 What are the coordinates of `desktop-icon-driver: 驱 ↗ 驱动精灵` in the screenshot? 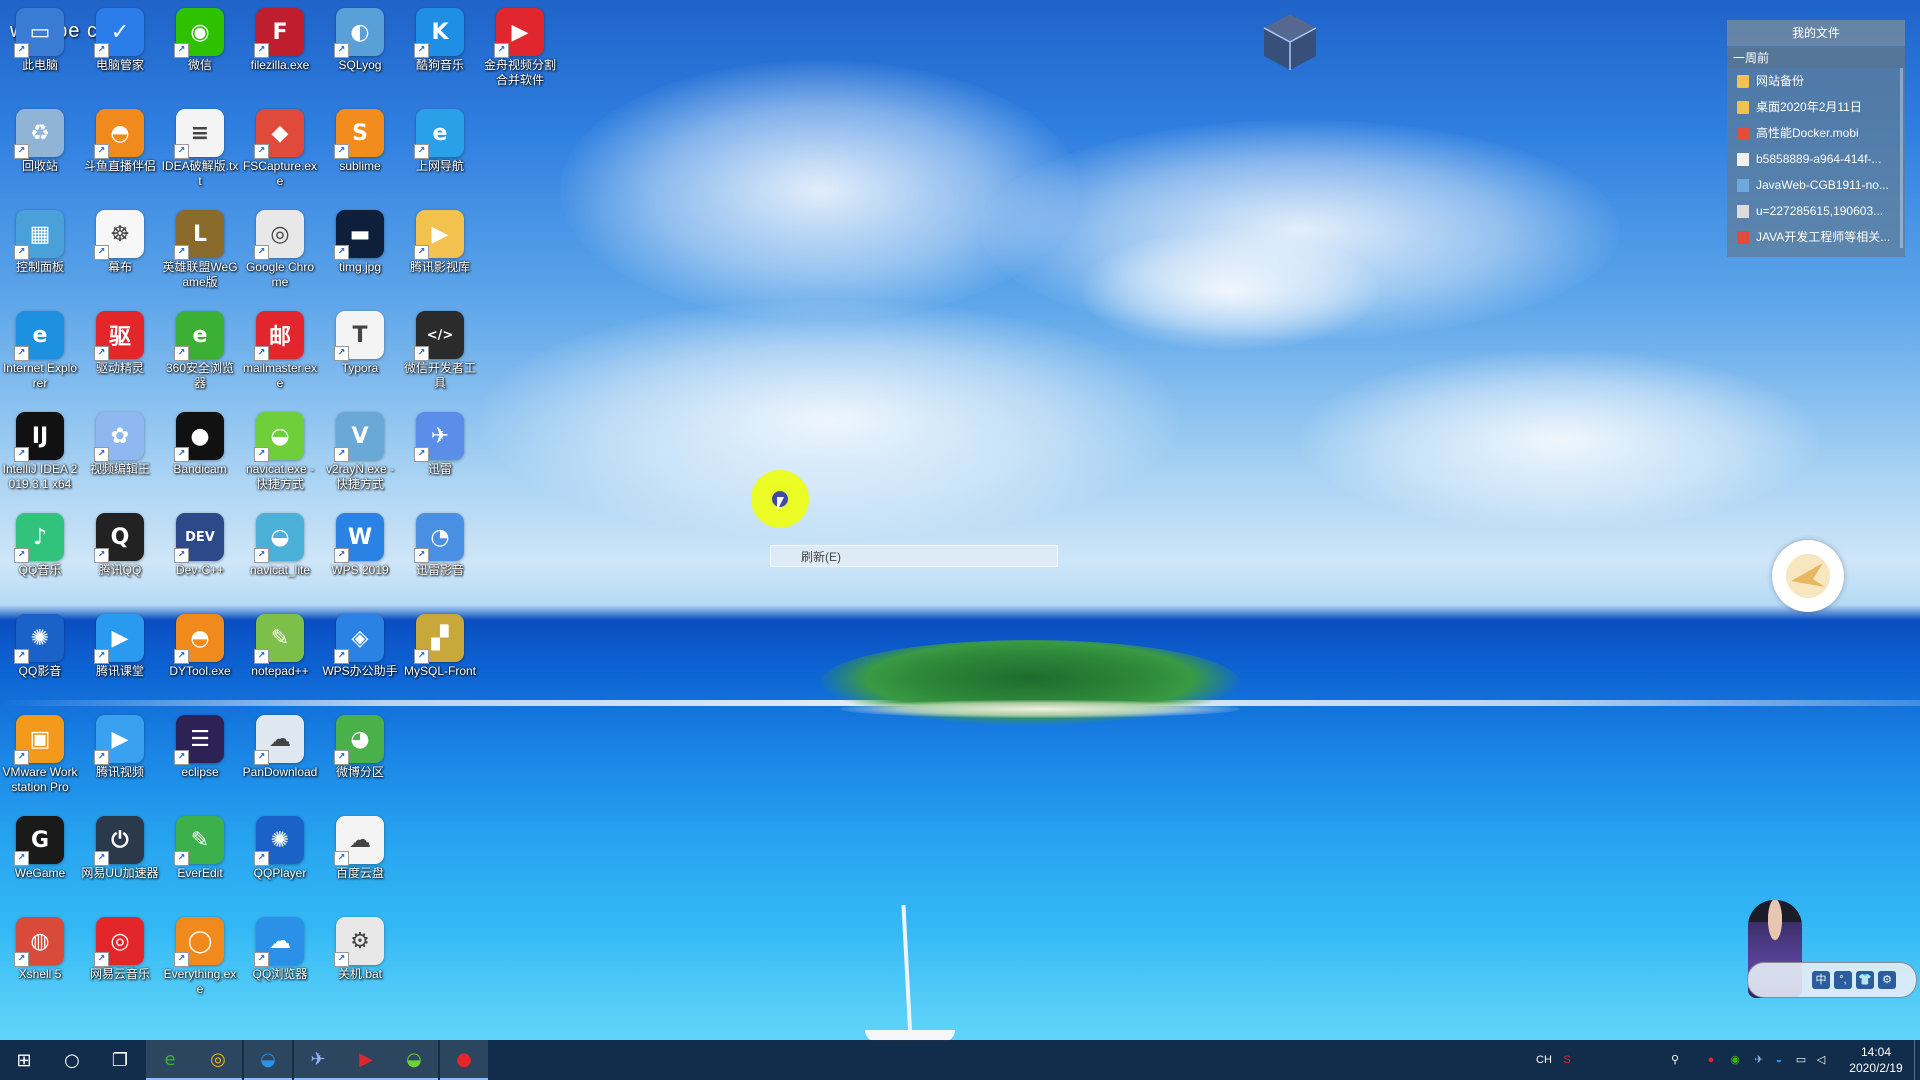 It's located at (120, 341).